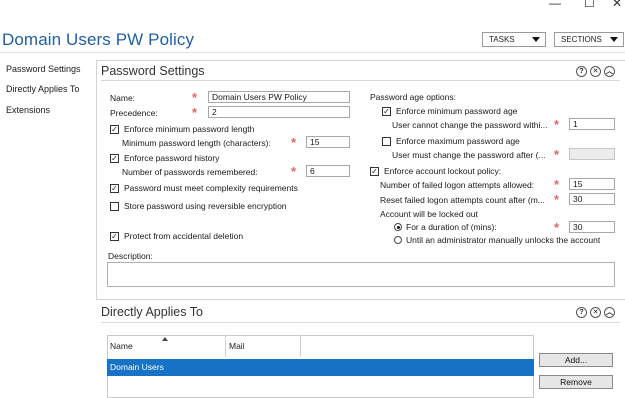  I want to click on password-settings-controls: ? ✕ ︿, so click(595, 71).